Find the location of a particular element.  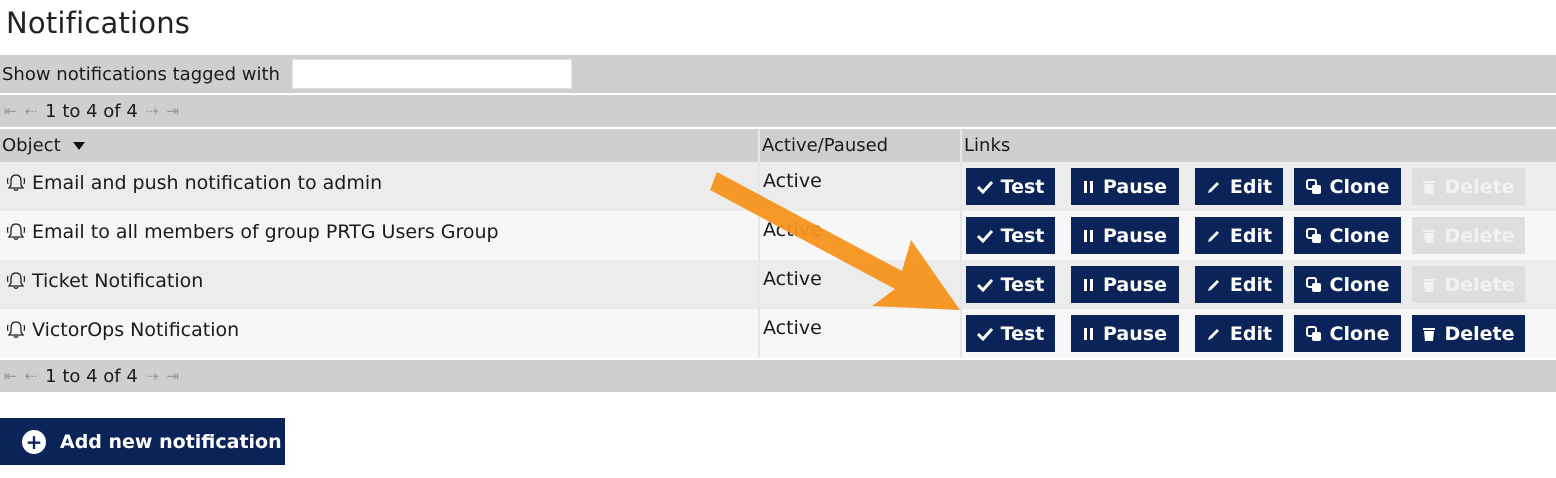

column-header-links: Links is located at coordinates (987, 145).